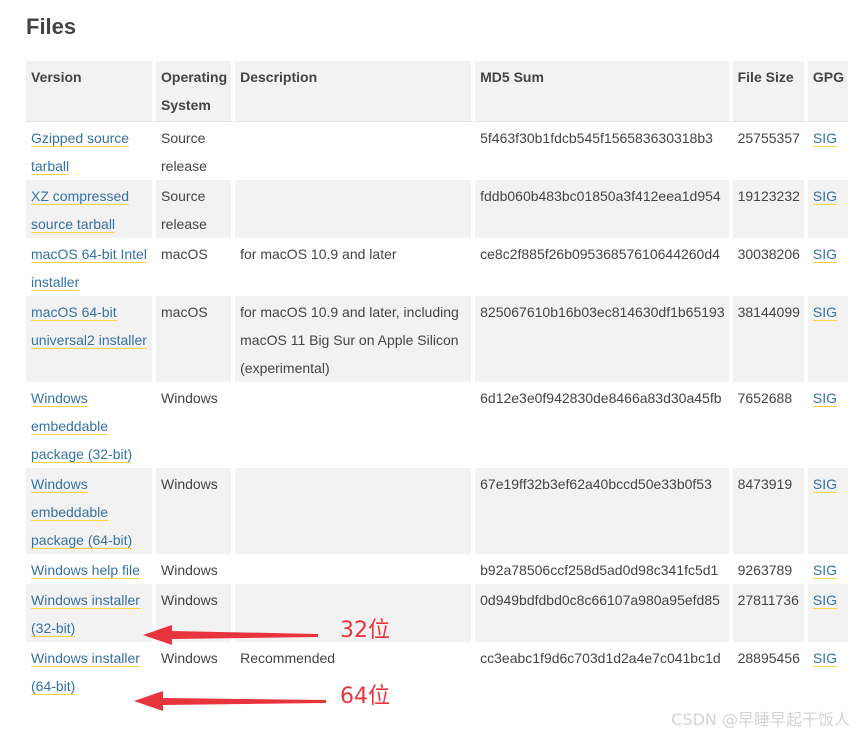 Image resolution: width=866 pixels, height=738 pixels. What do you see at coordinates (365, 696) in the screenshot?
I see `annotation-label-64: 64位` at bounding box center [365, 696].